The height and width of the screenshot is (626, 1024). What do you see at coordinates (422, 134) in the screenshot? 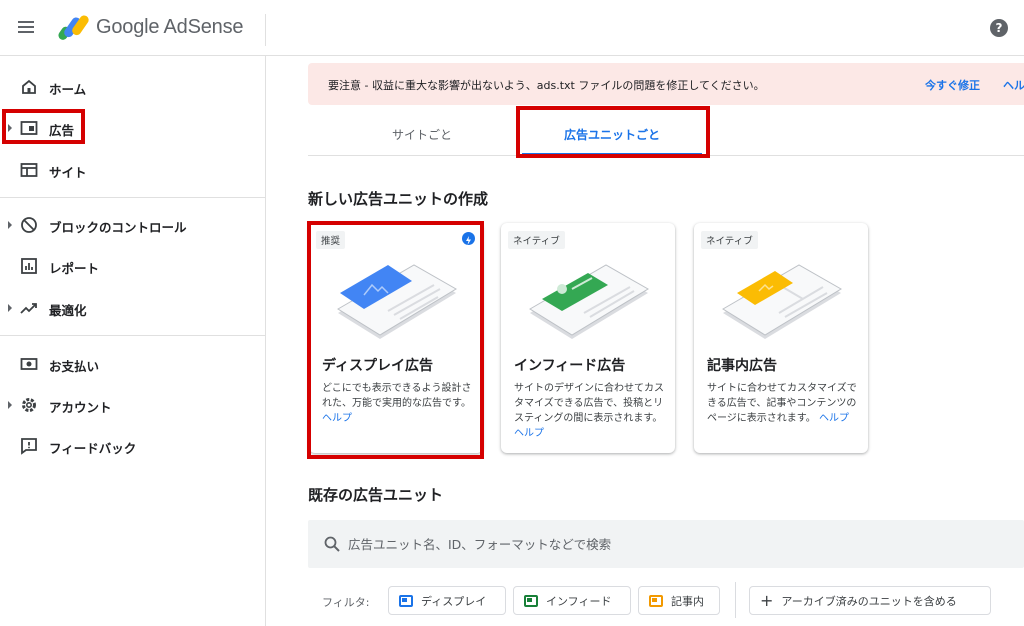
I see `tab-by-site: サイトごと` at bounding box center [422, 134].